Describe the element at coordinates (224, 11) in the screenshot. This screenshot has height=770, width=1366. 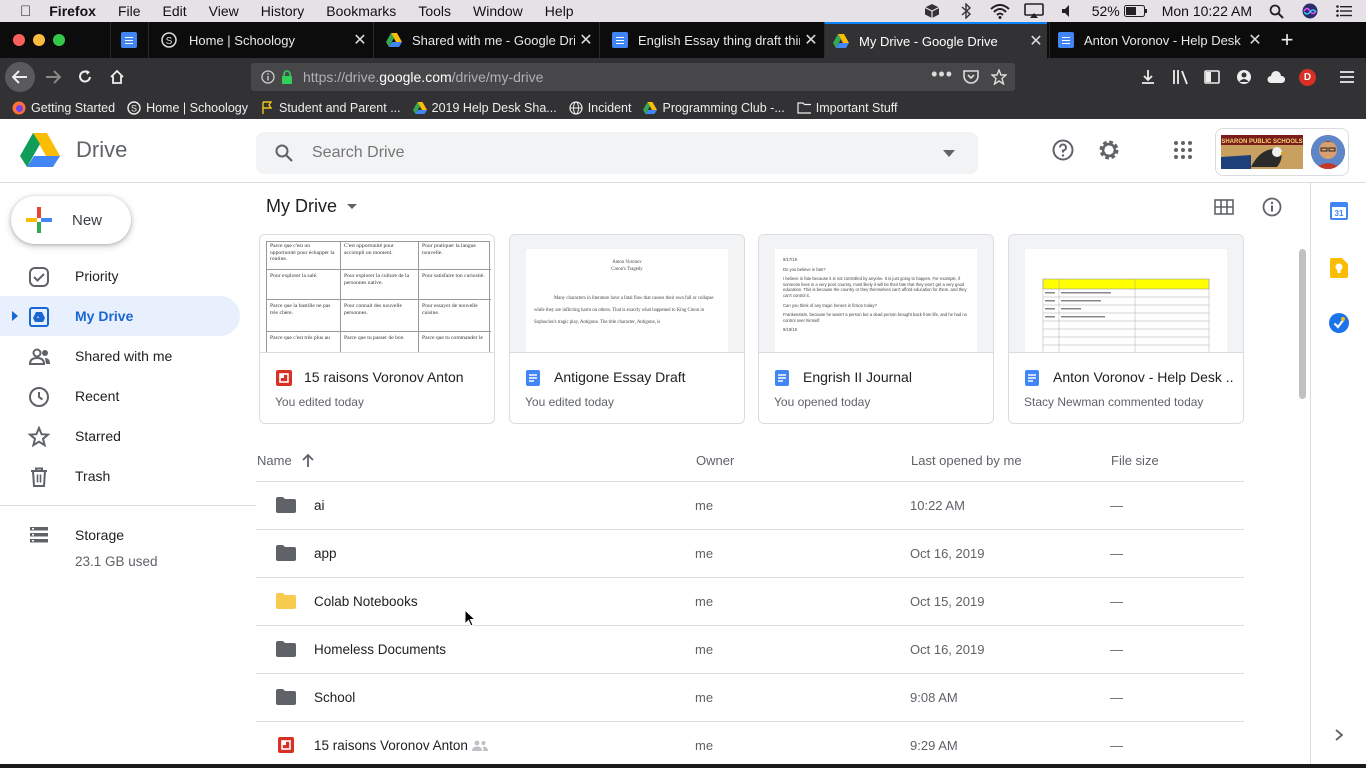
I see `menu-view: View` at that location.